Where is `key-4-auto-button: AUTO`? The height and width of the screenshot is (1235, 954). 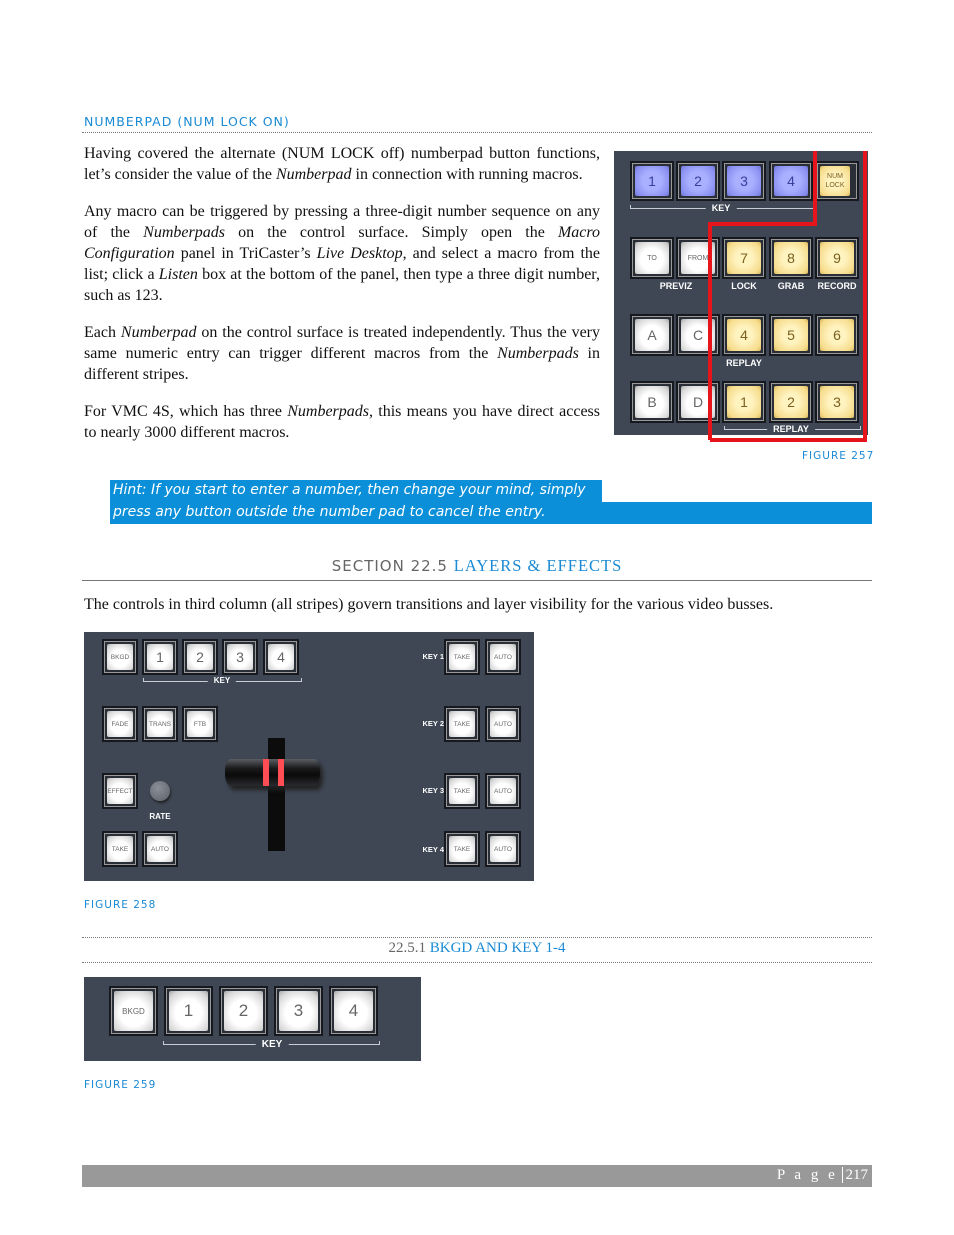
key-4-auto-button: AUTO is located at coordinates (503, 849).